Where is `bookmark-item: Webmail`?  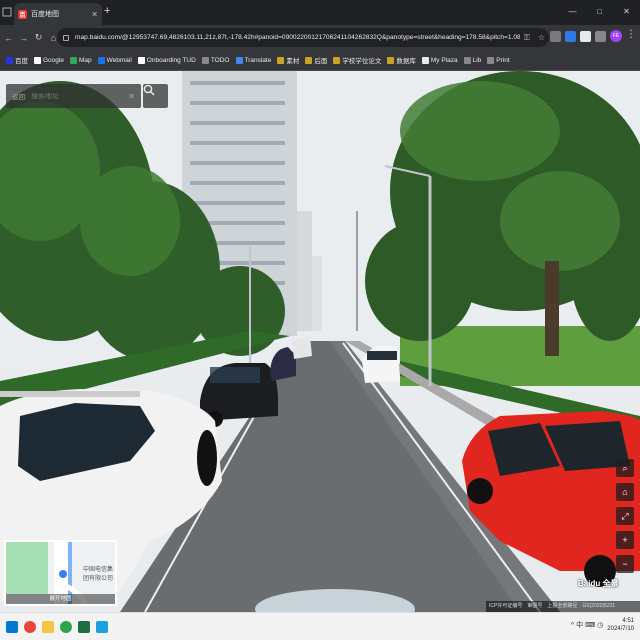 bookmark-item: Webmail is located at coordinates (114, 60).